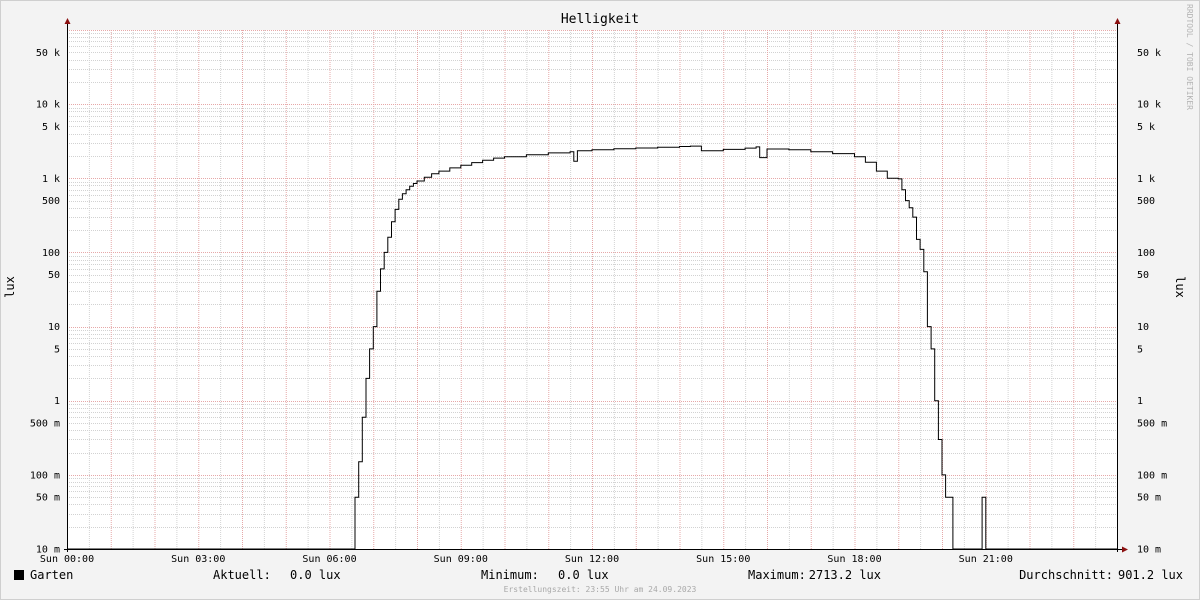  Describe the element at coordinates (583, 575) in the screenshot. I see `minimum-value: 0.0 lux` at that location.